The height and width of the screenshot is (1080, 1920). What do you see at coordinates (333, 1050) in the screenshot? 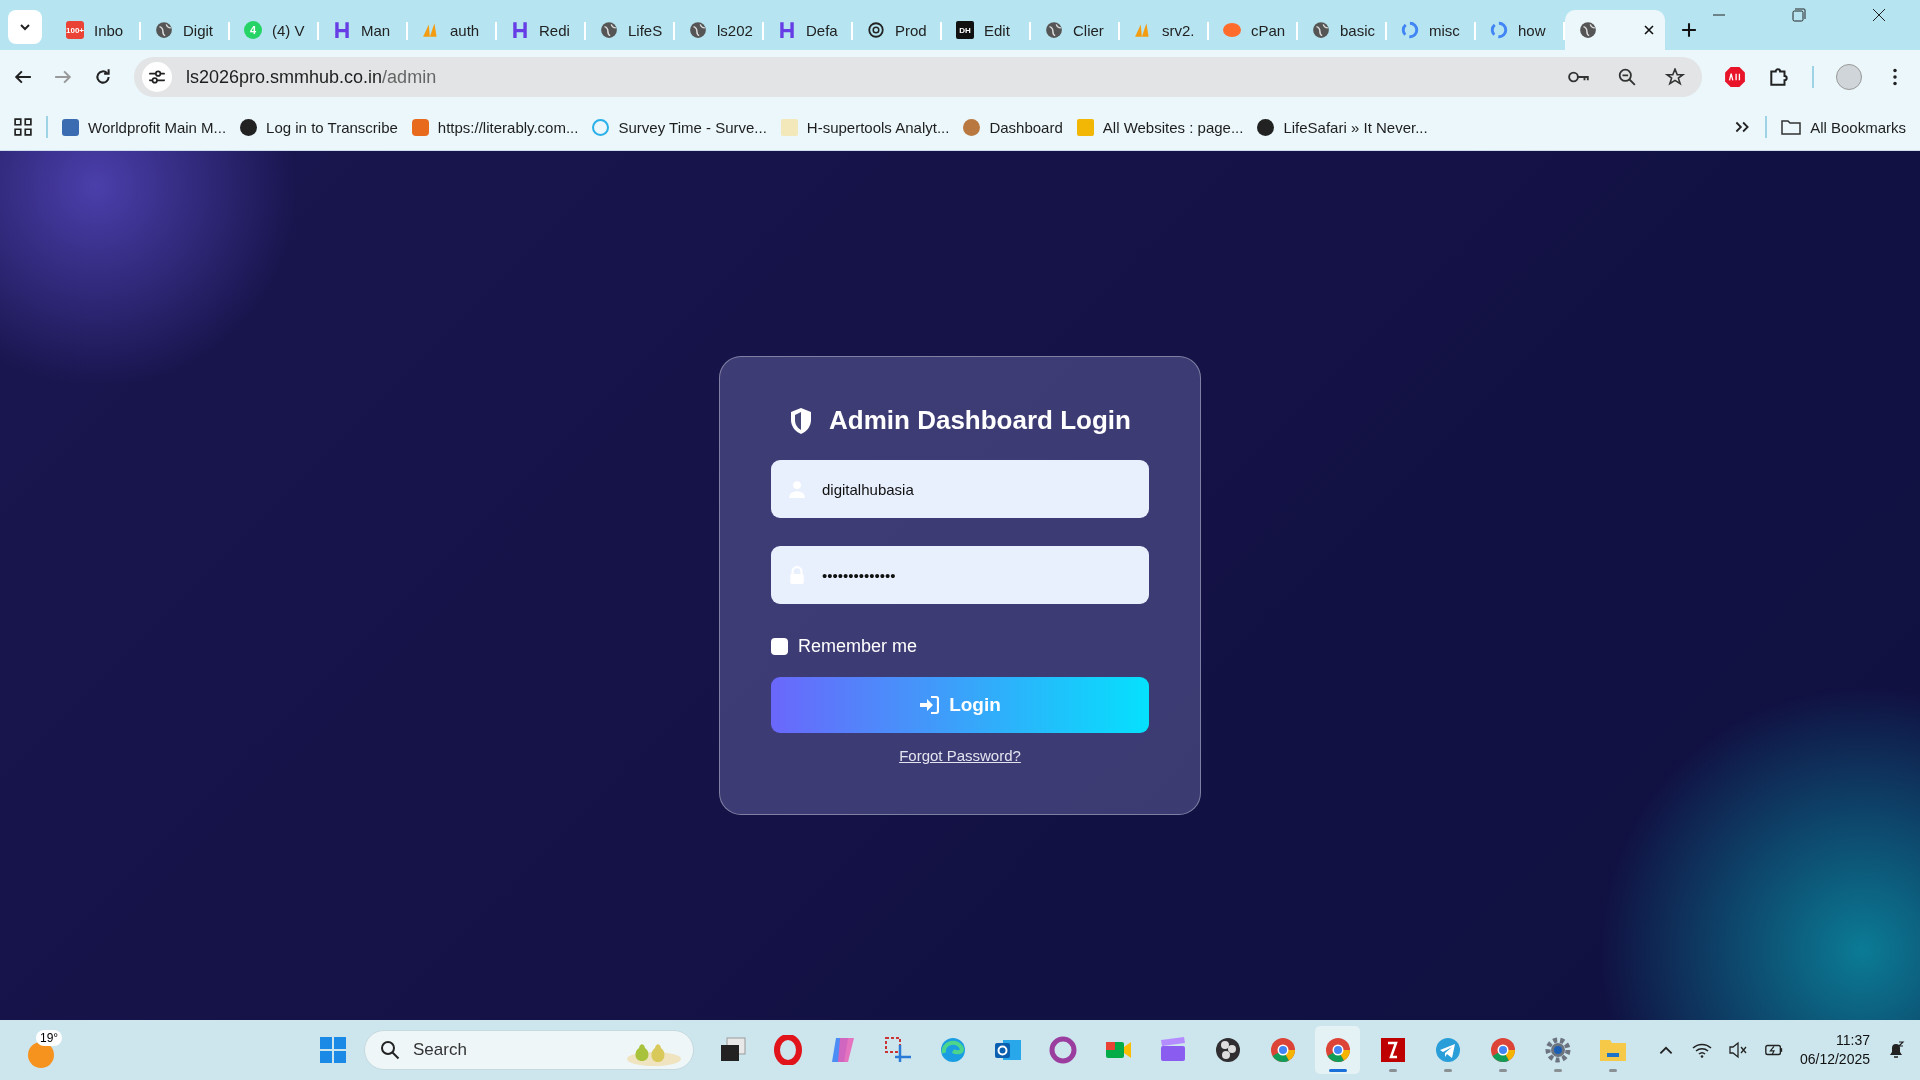
I see `windows-start-icon` at bounding box center [333, 1050].